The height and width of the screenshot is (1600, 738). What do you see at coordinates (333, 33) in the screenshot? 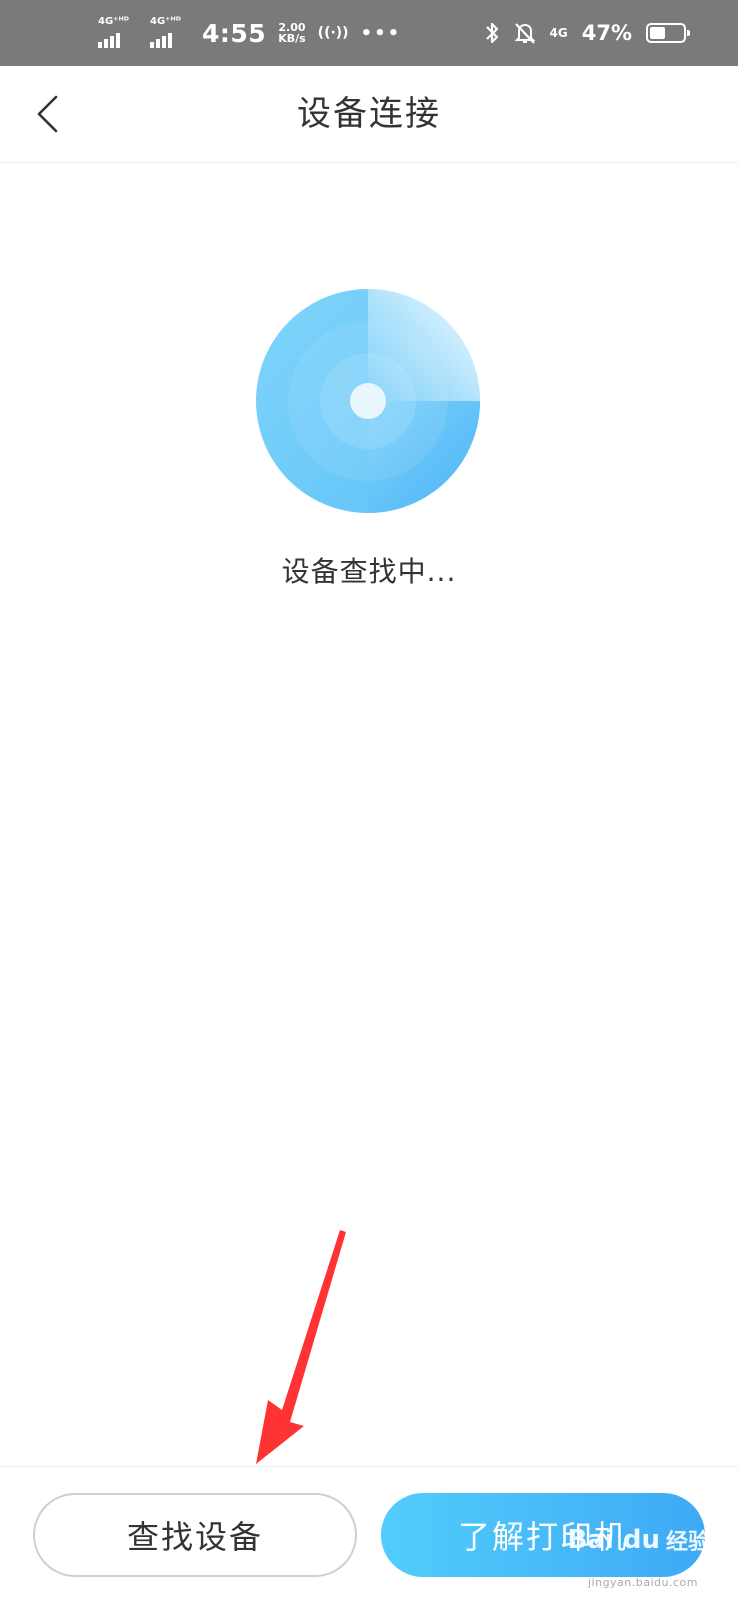
I see `hotspot-icon: ((·))` at bounding box center [333, 33].